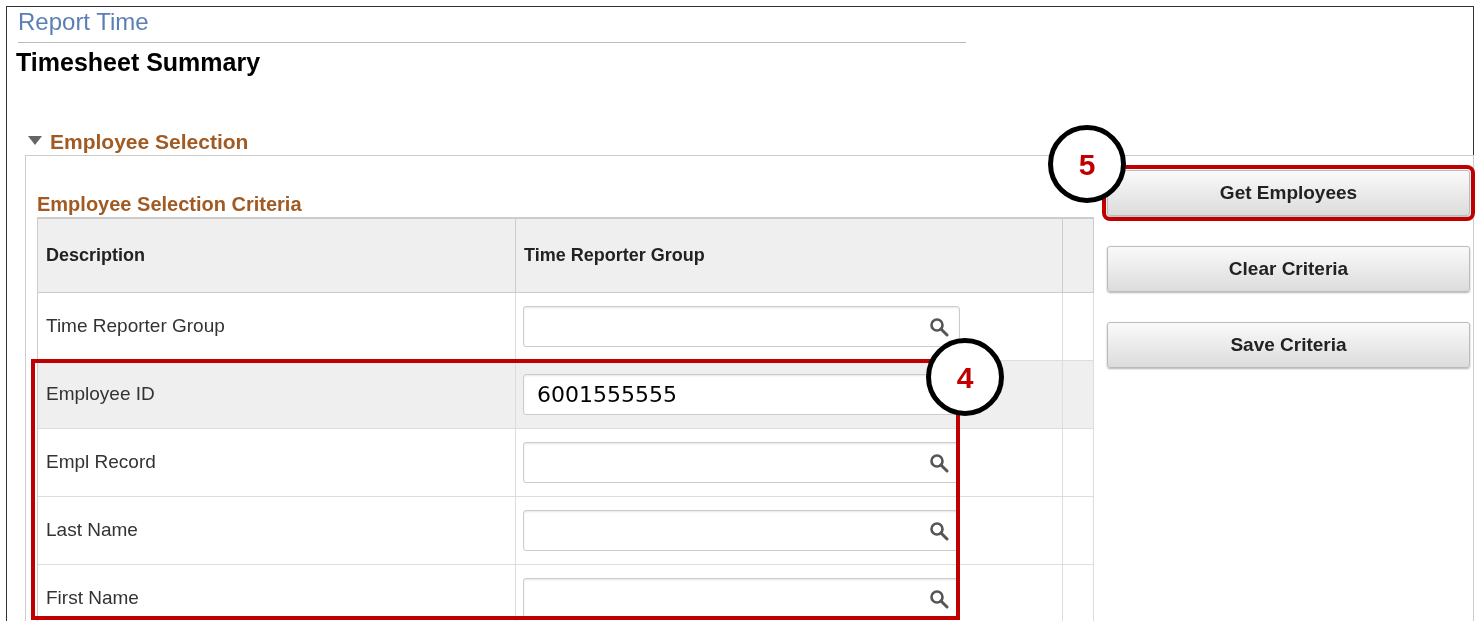  Describe the element at coordinates (1087, 164) in the screenshot. I see `step-number: 5` at that location.